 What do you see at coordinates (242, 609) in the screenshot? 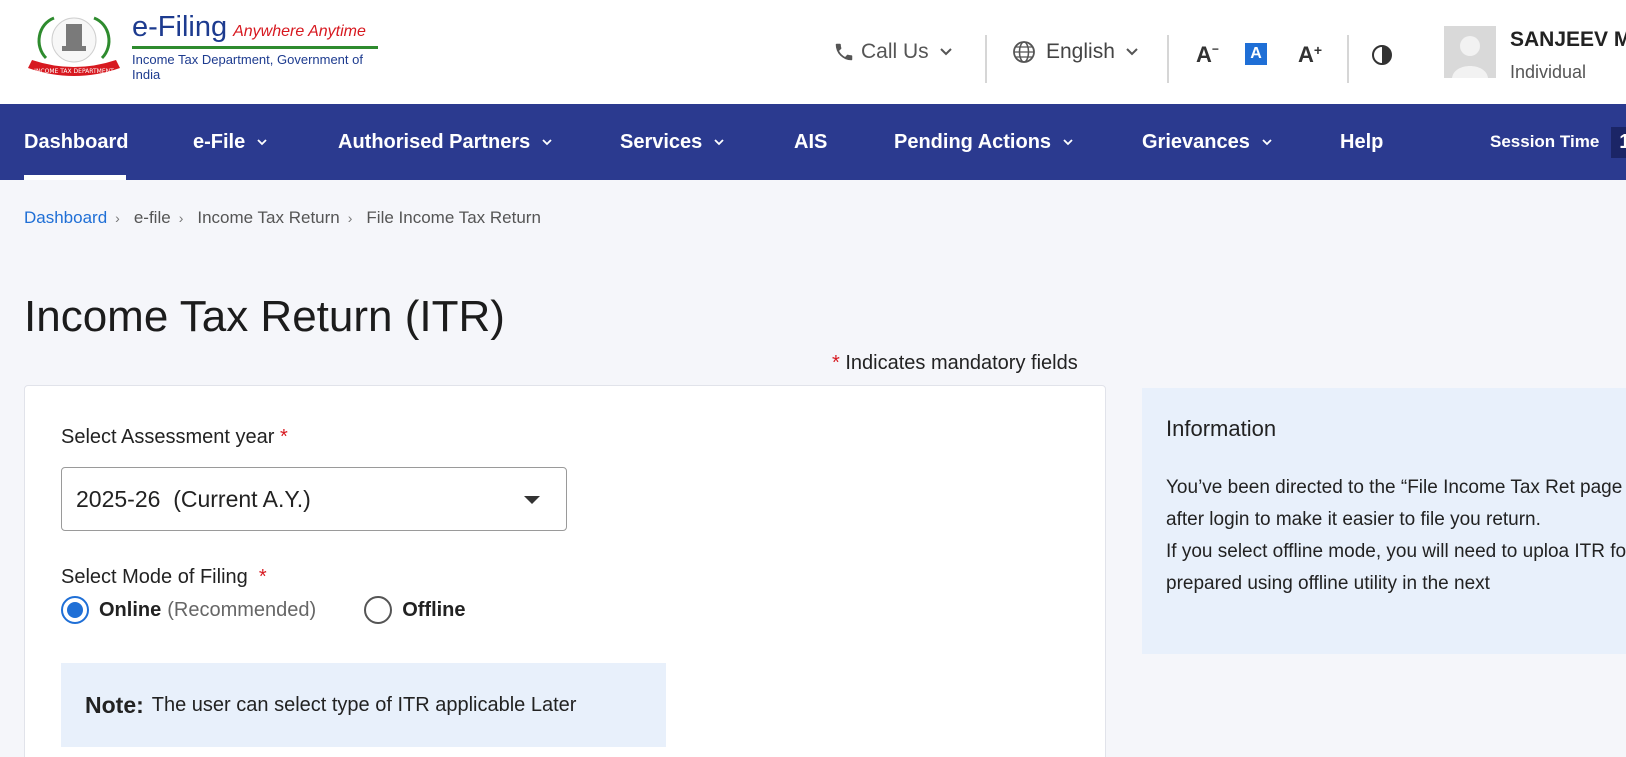
I see `option-online-hint: (Recommended)` at bounding box center [242, 609].